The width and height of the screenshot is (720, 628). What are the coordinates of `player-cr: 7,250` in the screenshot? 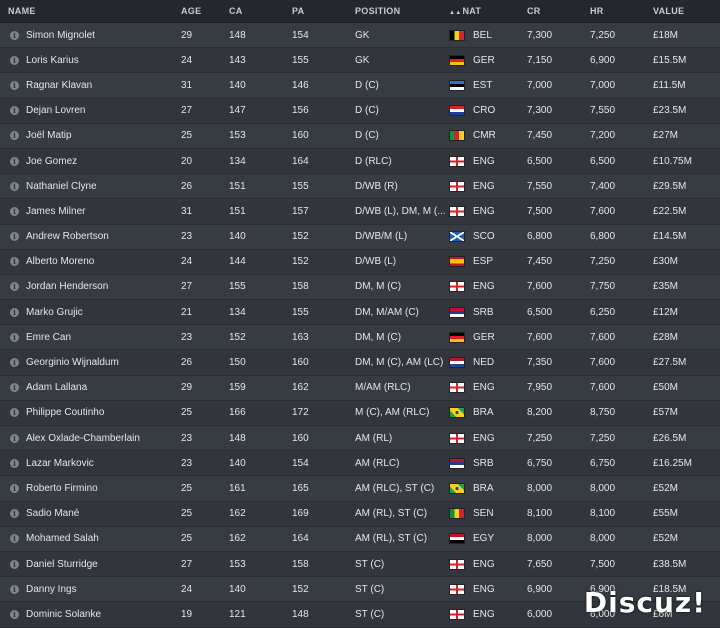 It's located at (540, 438).